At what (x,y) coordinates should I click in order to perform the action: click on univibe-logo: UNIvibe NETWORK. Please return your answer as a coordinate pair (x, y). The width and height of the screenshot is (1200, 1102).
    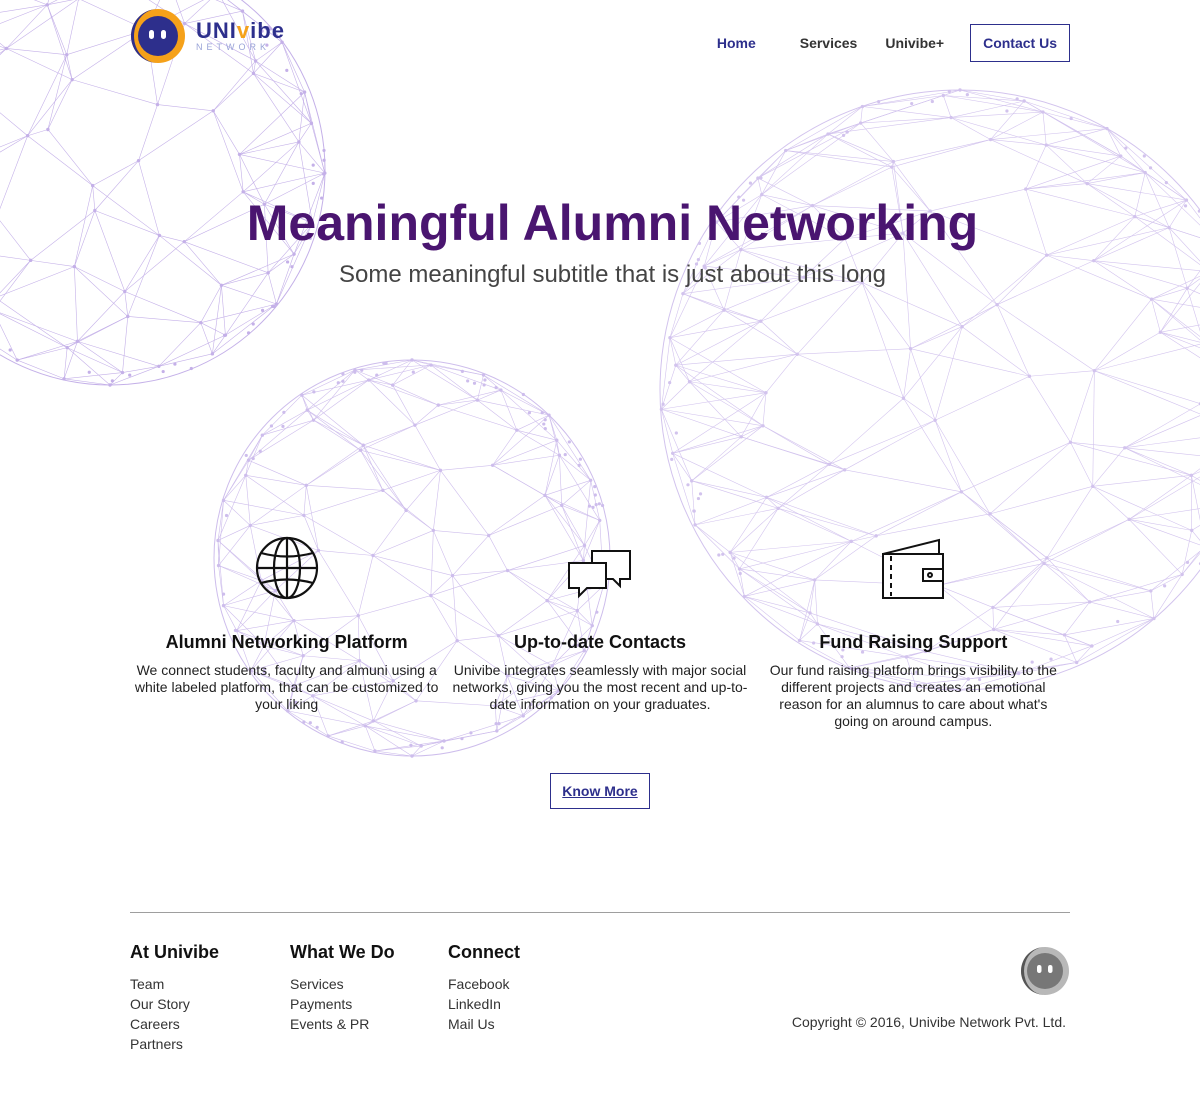
    Looking at the image, I should click on (207, 36).